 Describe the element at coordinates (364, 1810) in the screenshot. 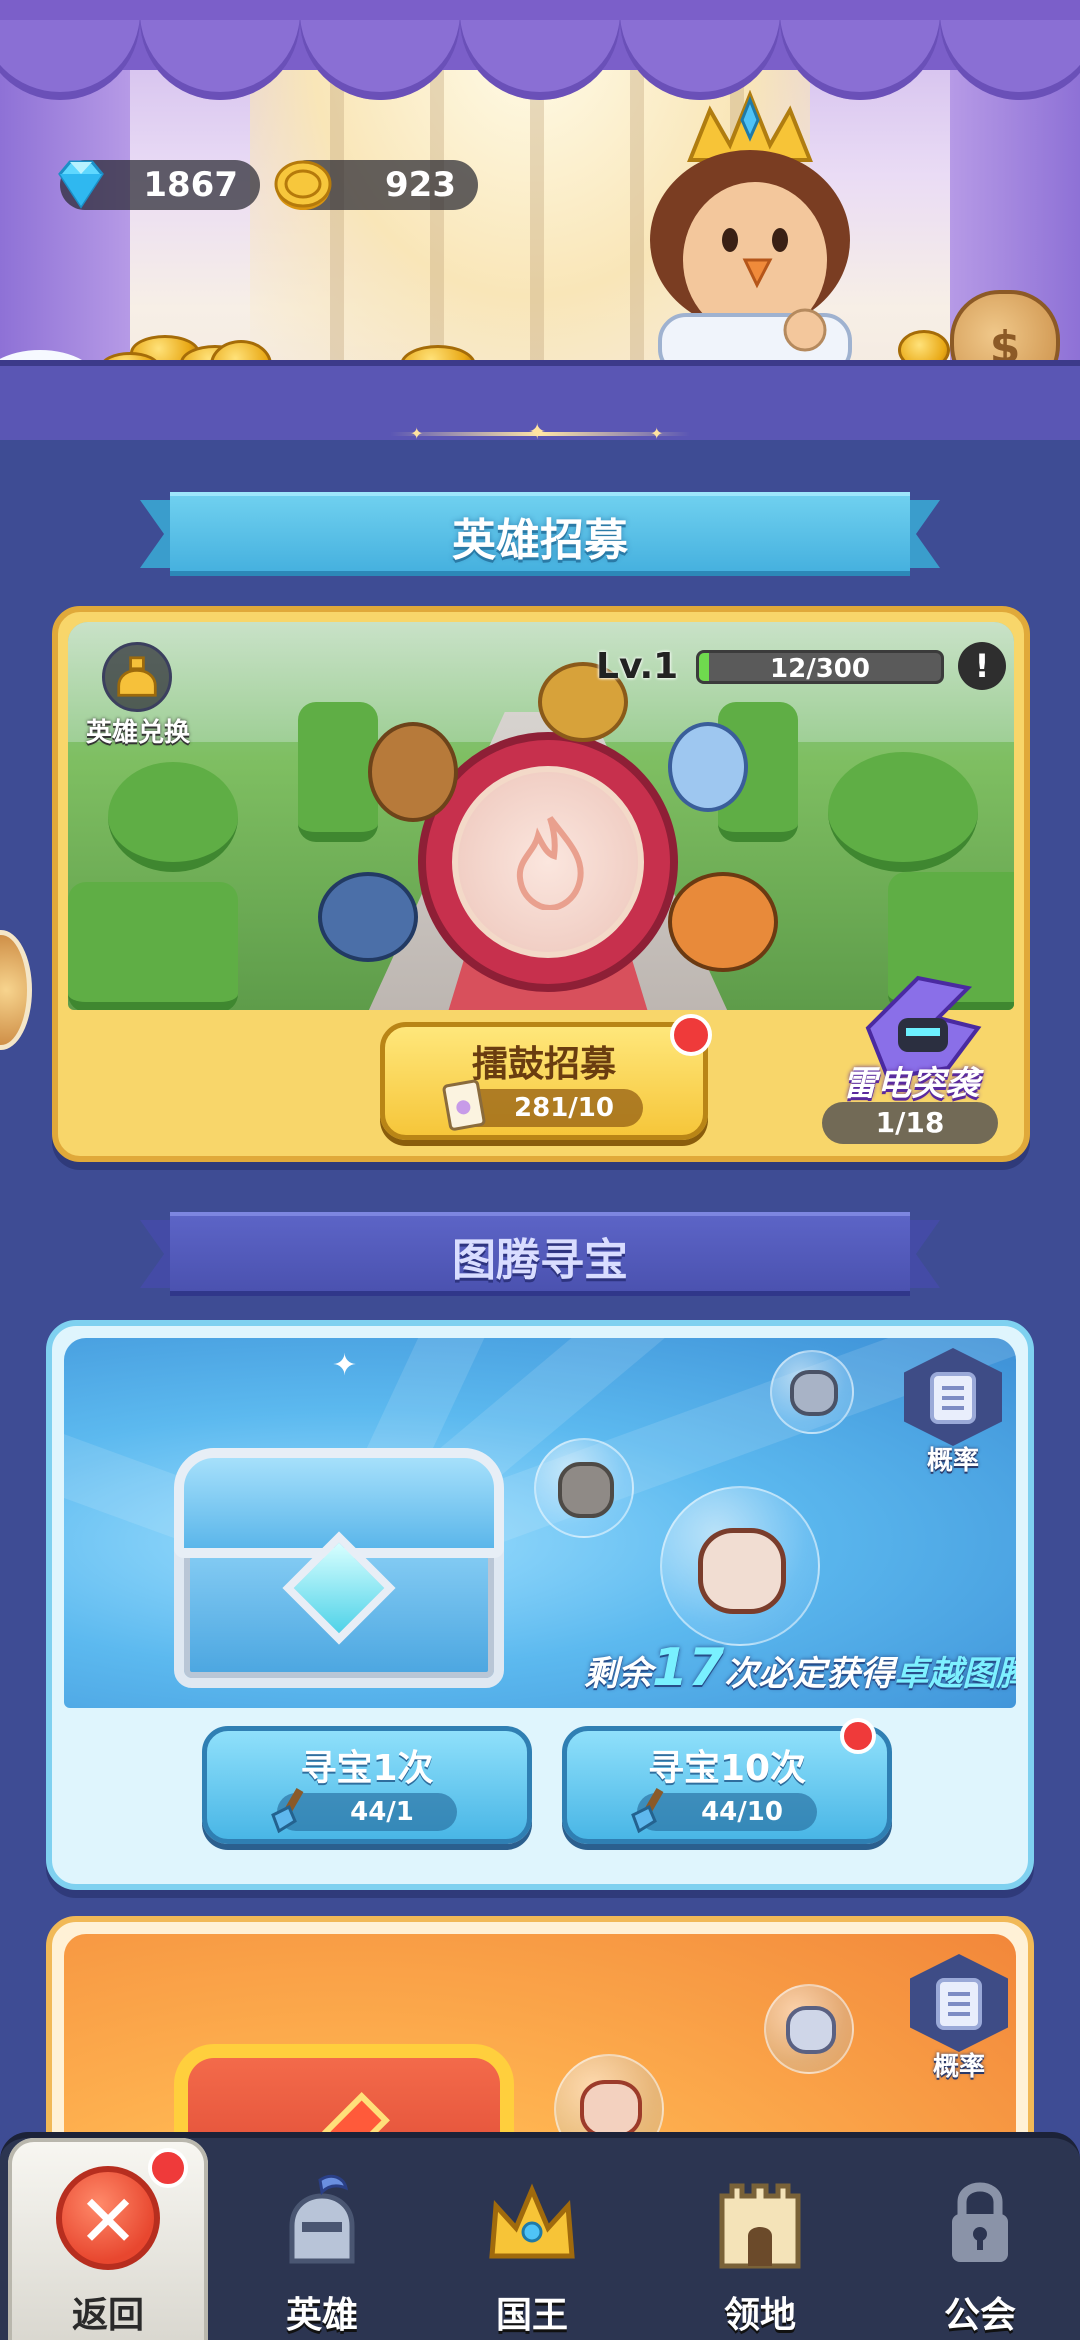

I see `seek-once-cost: 44/1` at that location.